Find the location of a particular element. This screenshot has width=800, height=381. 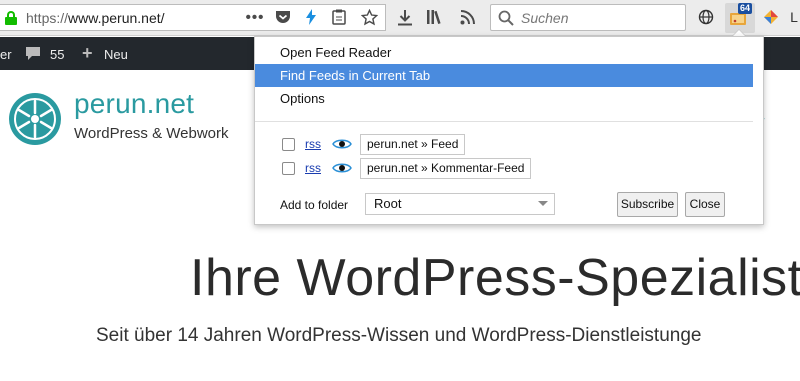

site-title: perun.net is located at coordinates (134, 104).